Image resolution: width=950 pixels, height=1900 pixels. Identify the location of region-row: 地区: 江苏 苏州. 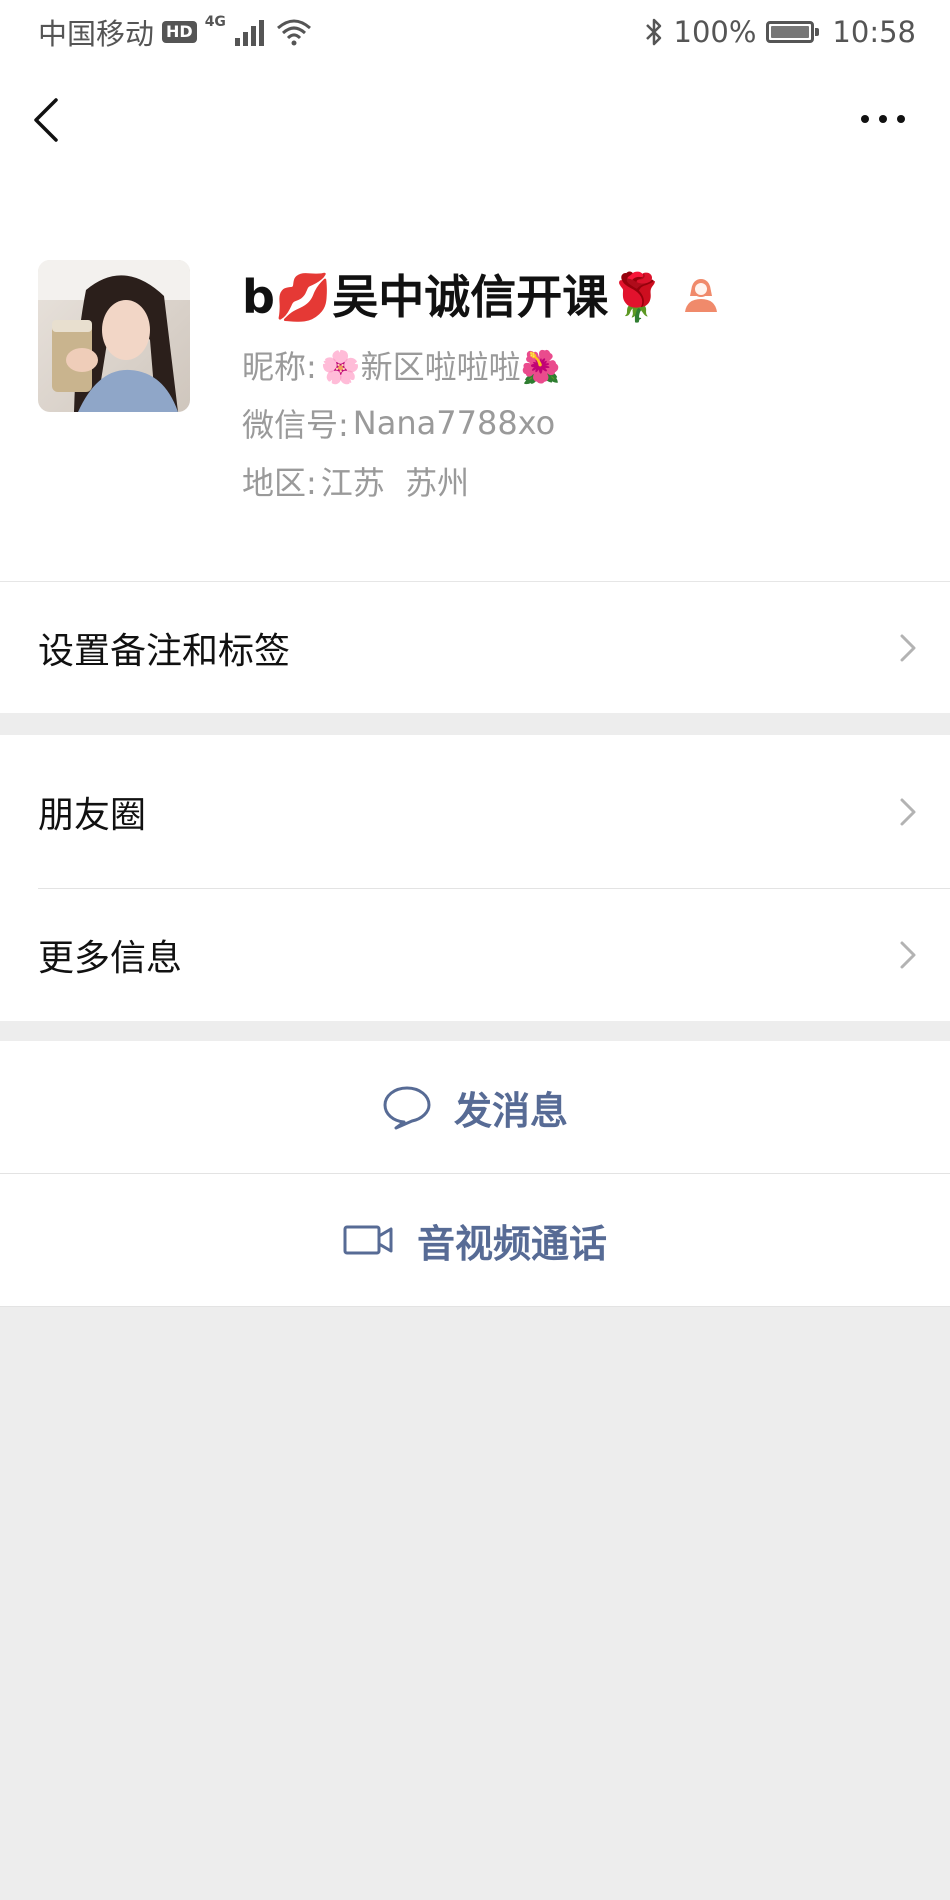
(355, 481).